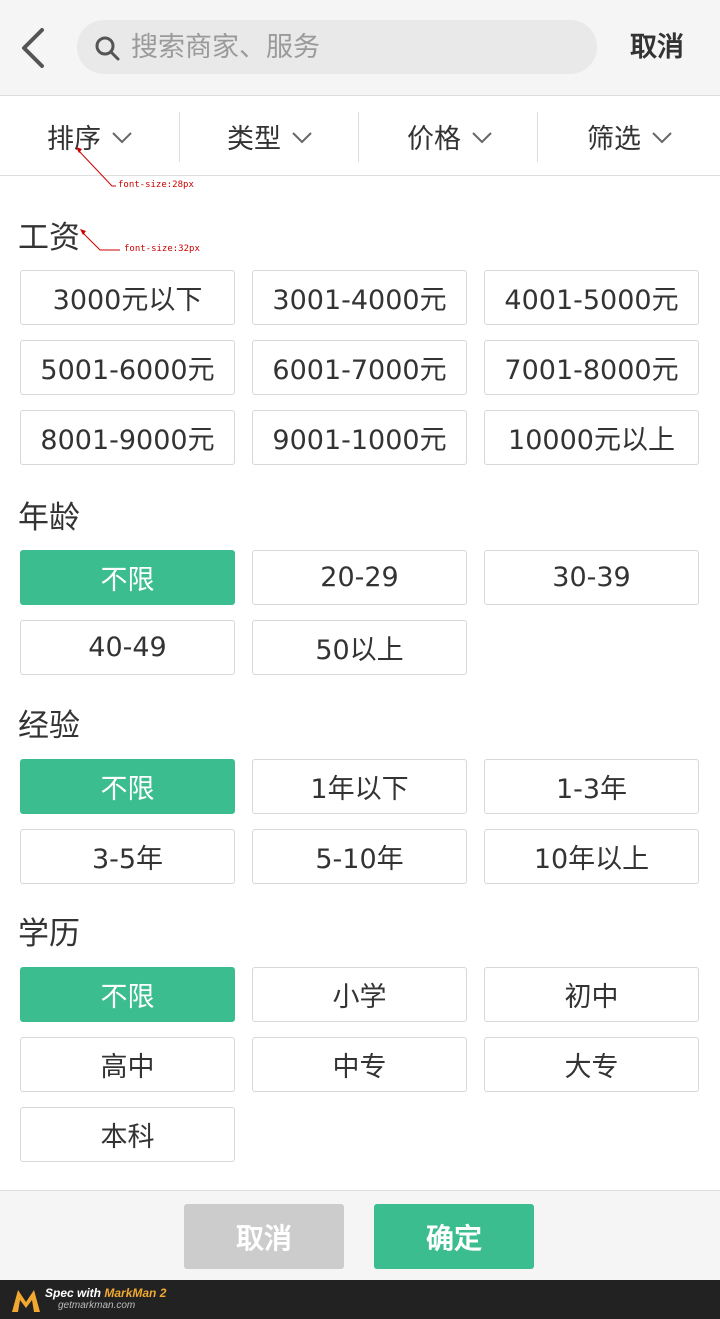 Image resolution: width=720 pixels, height=1319 pixels. I want to click on option-salary: 4001-5000元, so click(591, 297).